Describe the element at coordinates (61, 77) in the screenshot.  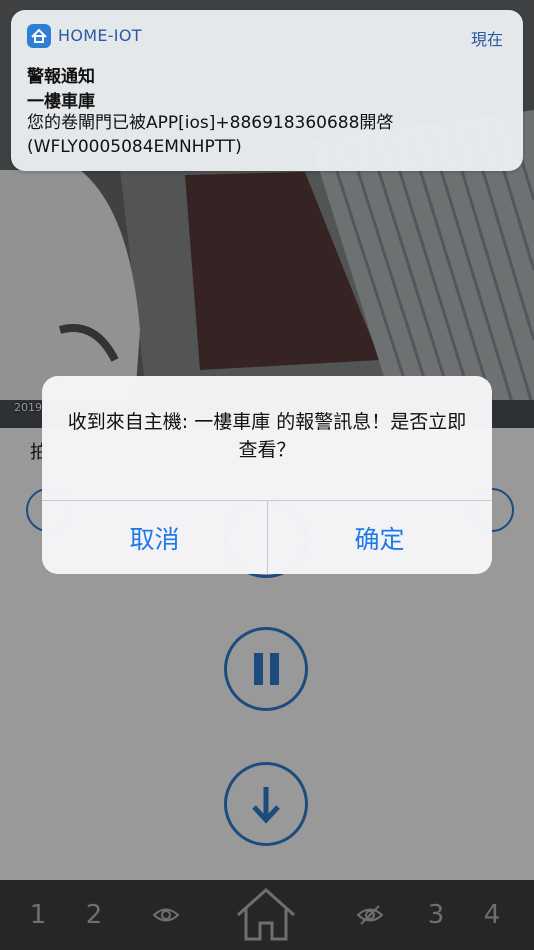
I see `notification-title: 警報通知` at that location.